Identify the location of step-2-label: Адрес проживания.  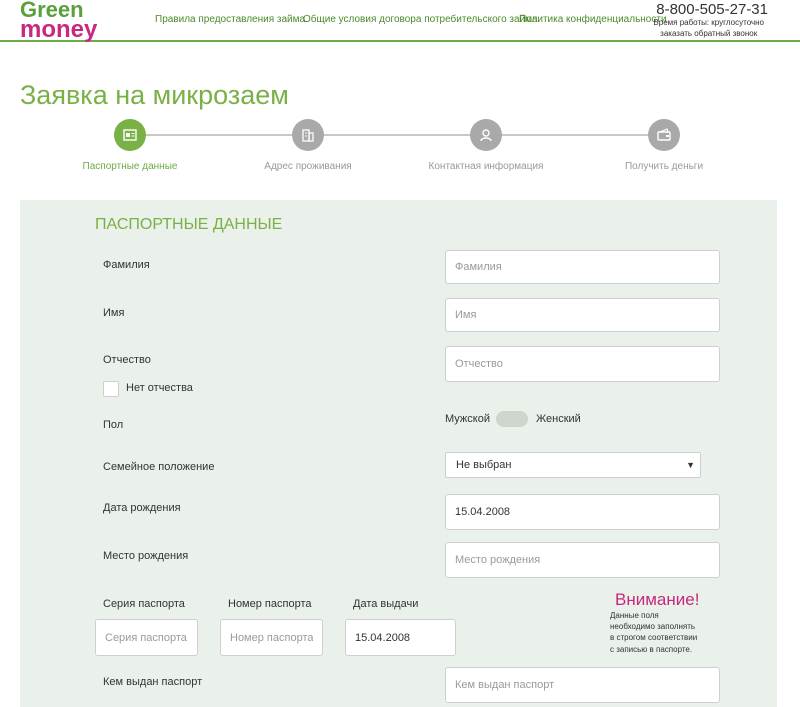
(307, 166).